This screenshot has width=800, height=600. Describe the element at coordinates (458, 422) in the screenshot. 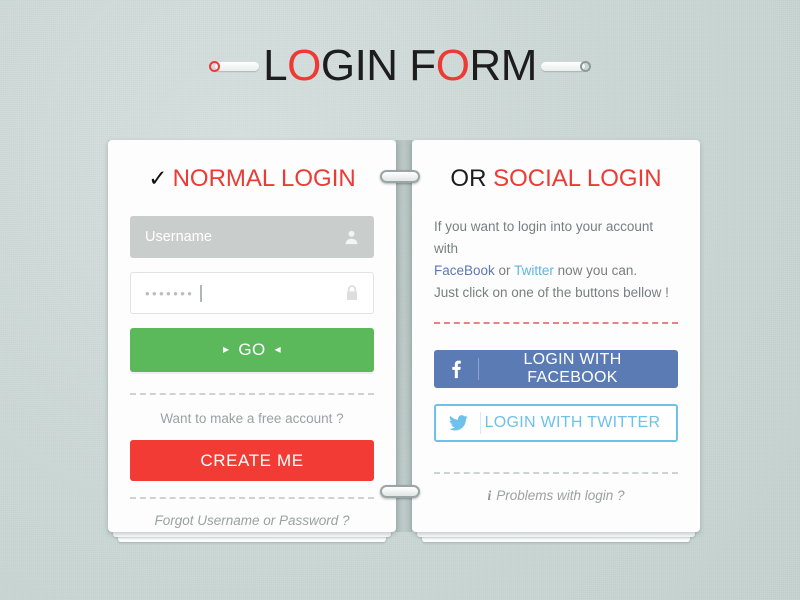

I see `twitter-bird-icon` at that location.